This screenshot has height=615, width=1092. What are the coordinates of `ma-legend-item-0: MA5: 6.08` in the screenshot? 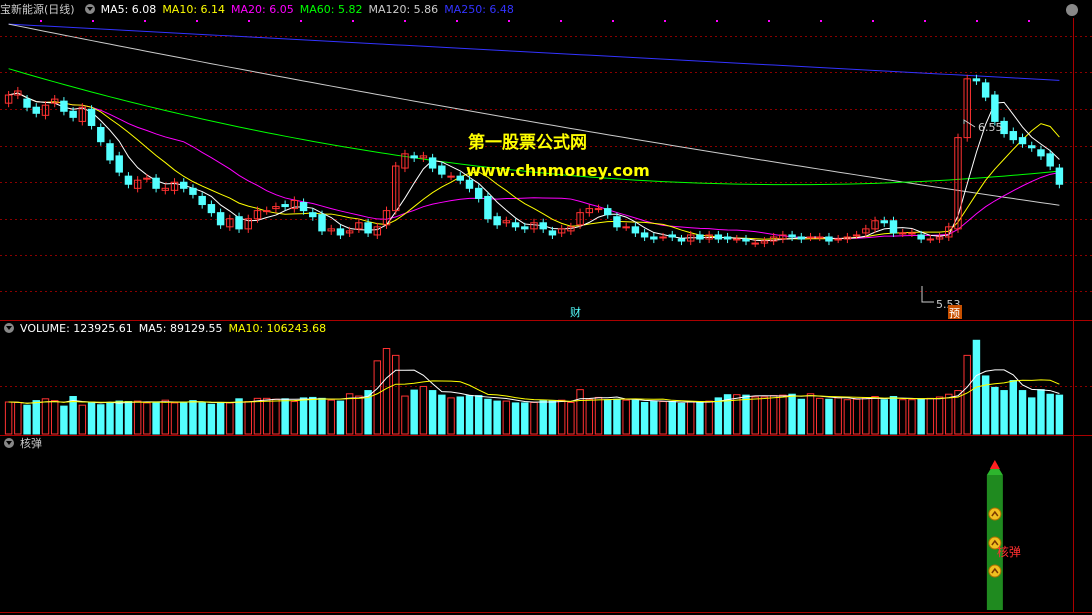 It's located at (128, 9).